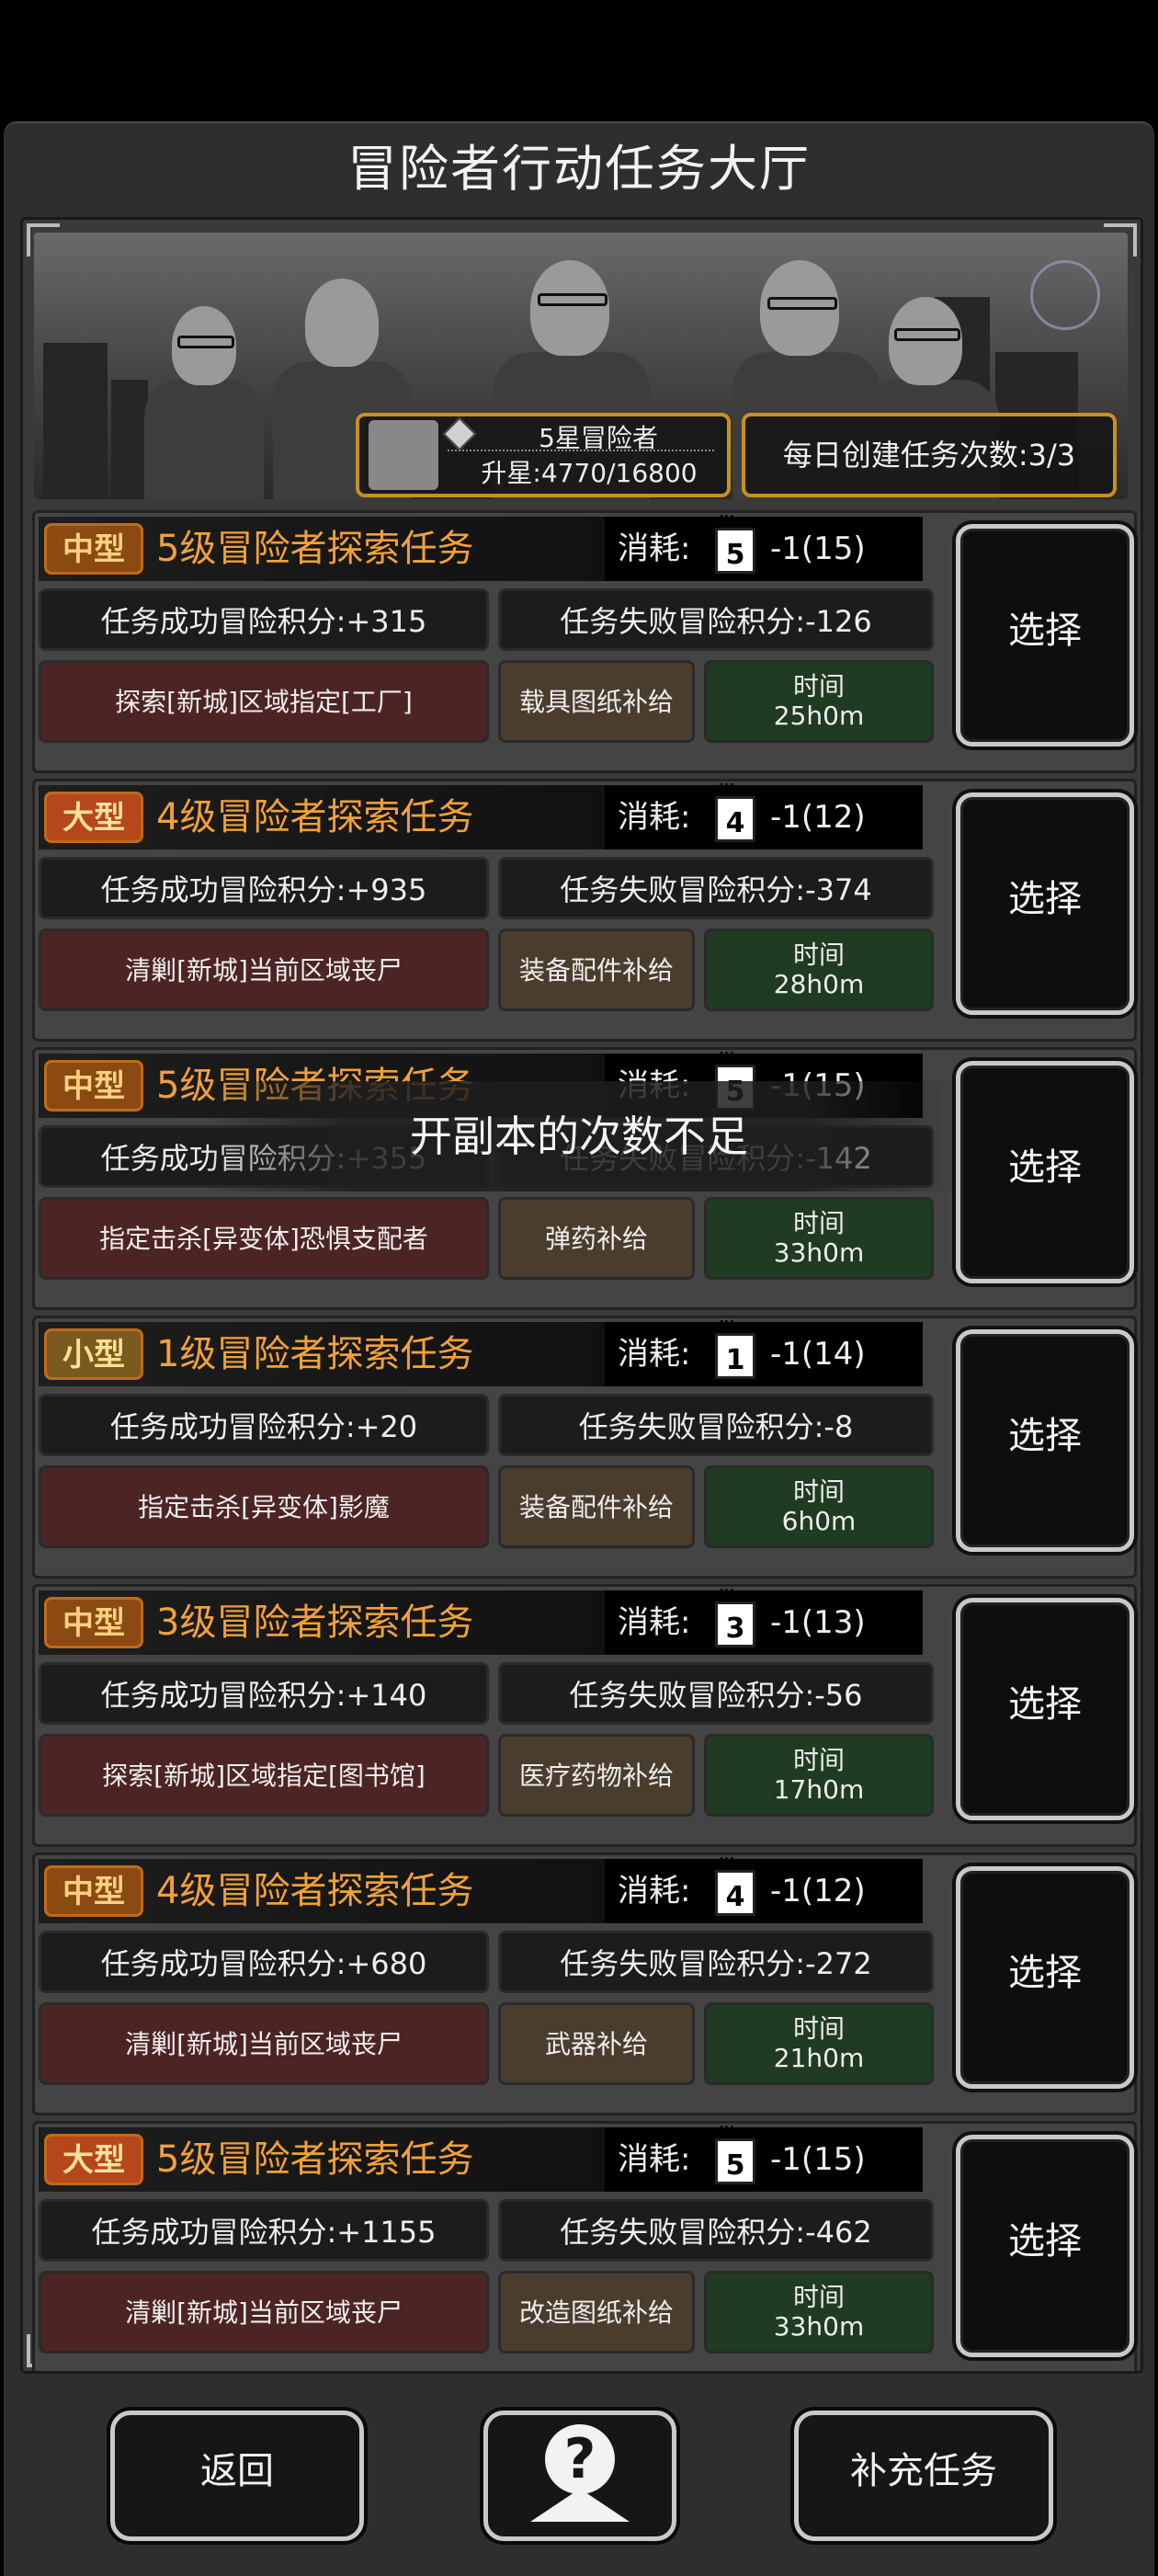  I want to click on task-objective: 探索[新城]区域指定[工厂], so click(264, 701).